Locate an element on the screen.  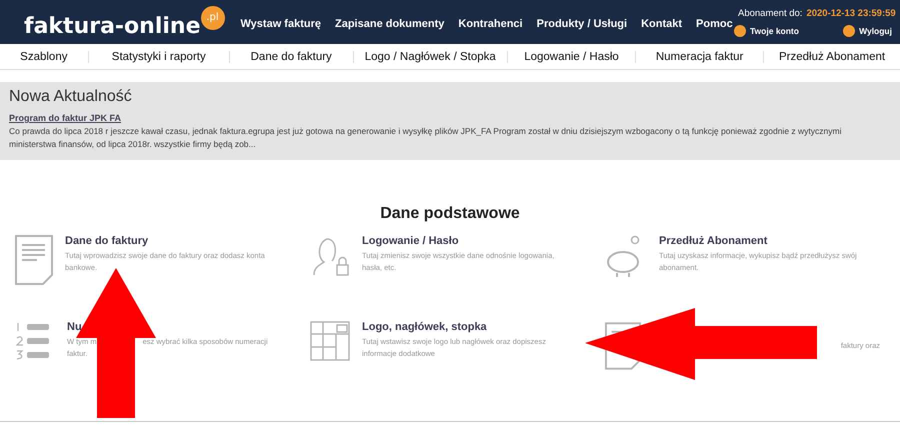
subnav-link: Szablony is located at coordinates (44, 56).